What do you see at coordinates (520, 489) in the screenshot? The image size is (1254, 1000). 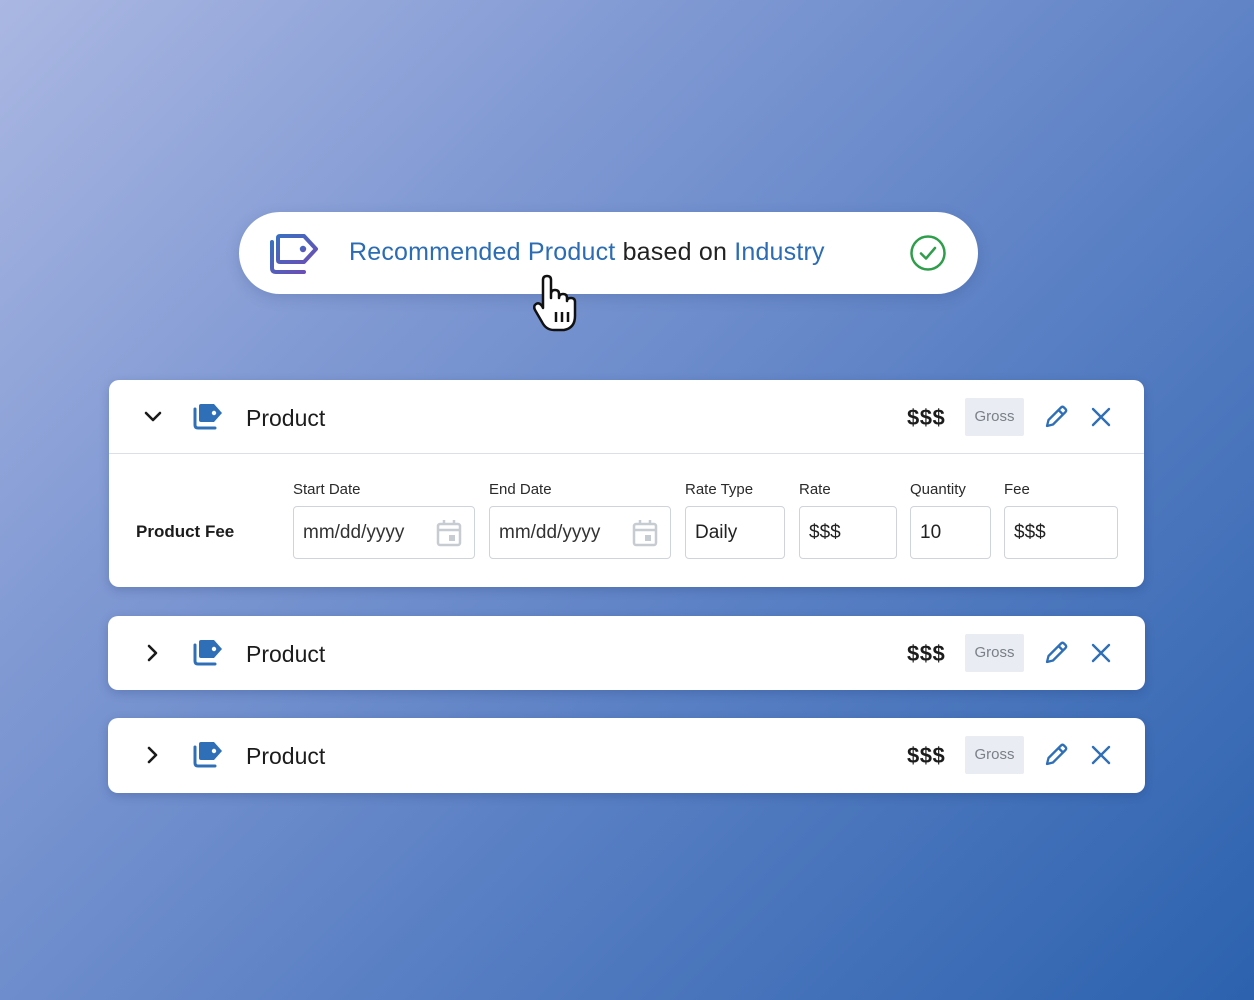 I see `end-date-label: End Date` at bounding box center [520, 489].